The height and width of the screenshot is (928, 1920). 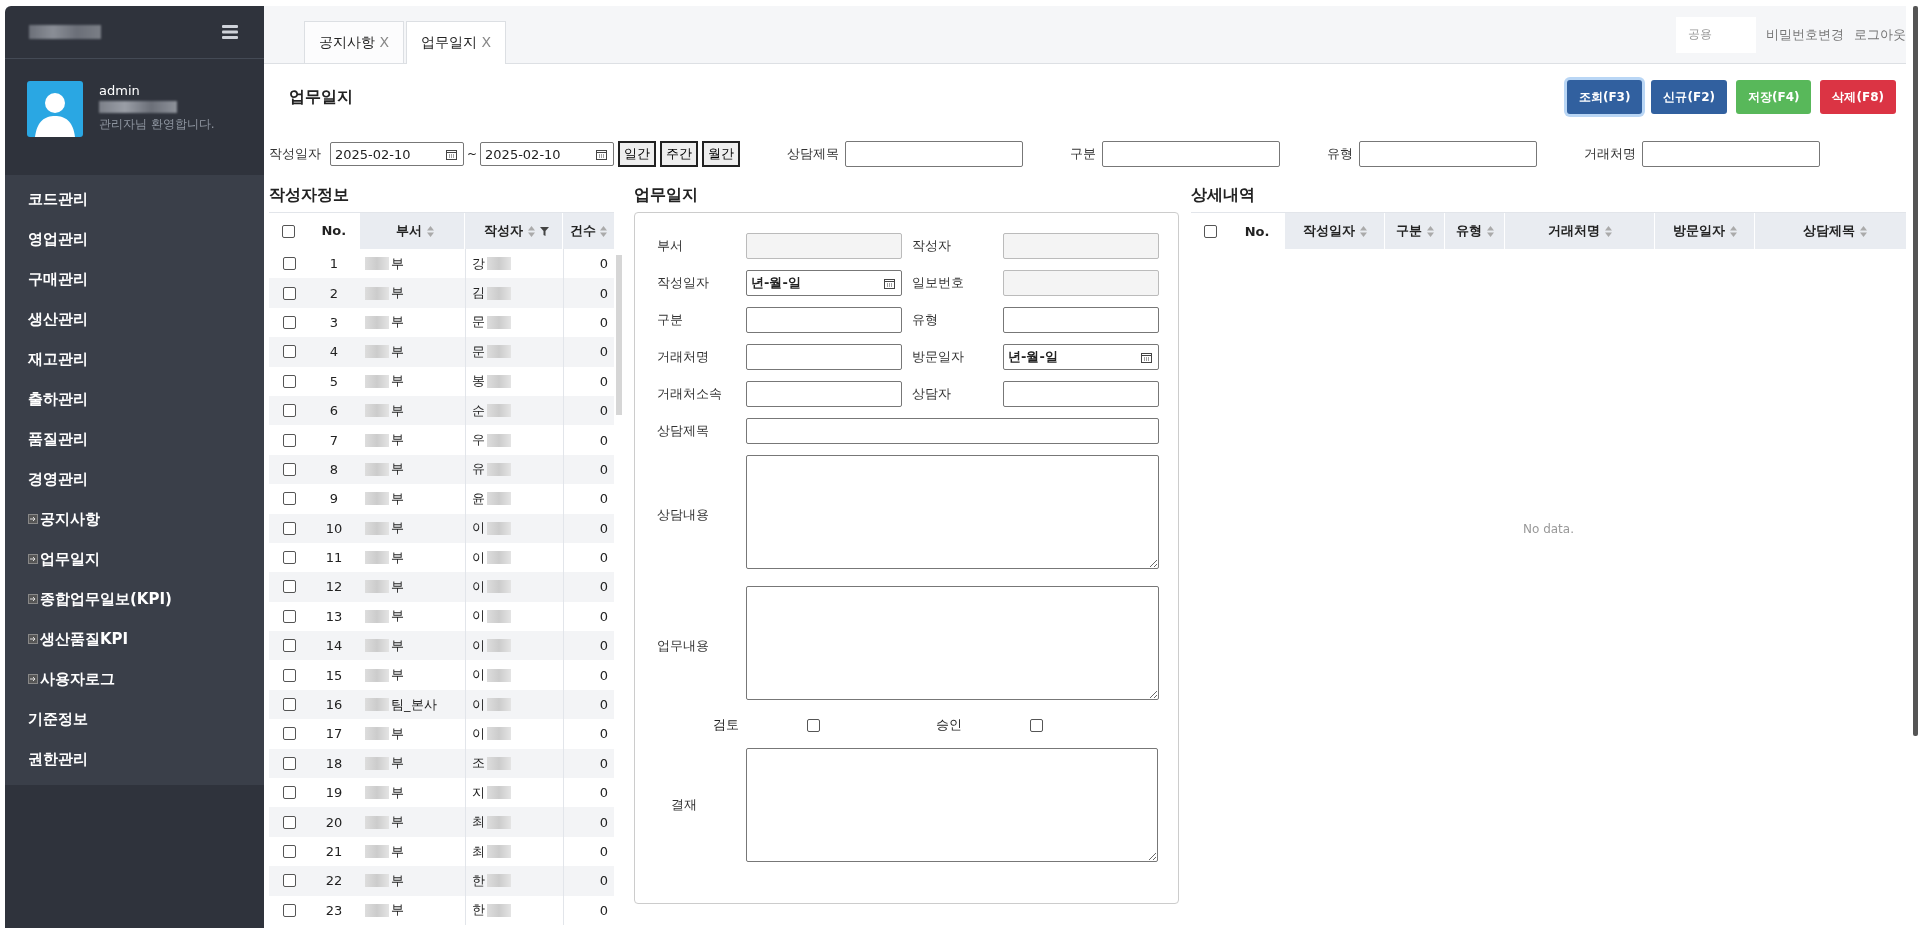 I want to click on table-cell: 지, so click(x=478, y=792).